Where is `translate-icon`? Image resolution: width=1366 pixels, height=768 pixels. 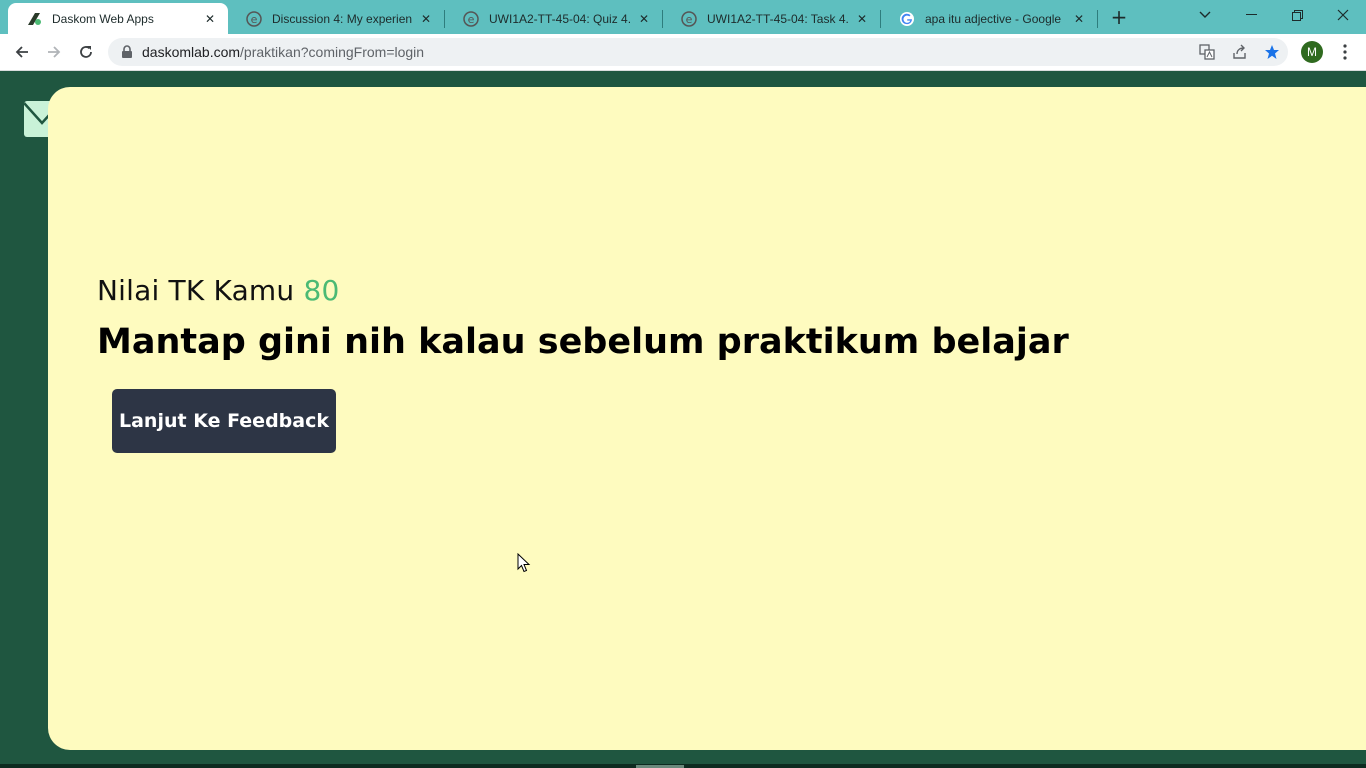
translate-icon is located at coordinates (1207, 52).